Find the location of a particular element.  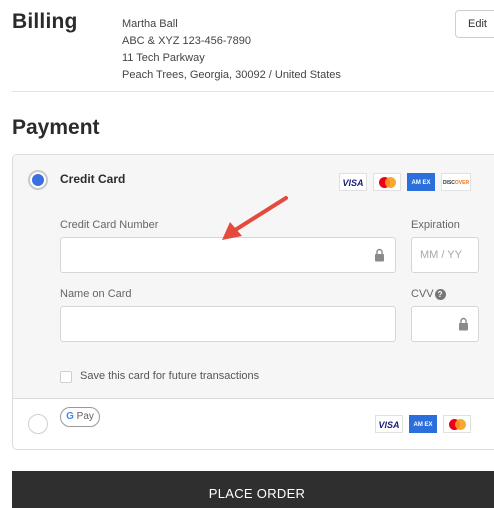

expiration-label: Expiration is located at coordinates (435, 225).